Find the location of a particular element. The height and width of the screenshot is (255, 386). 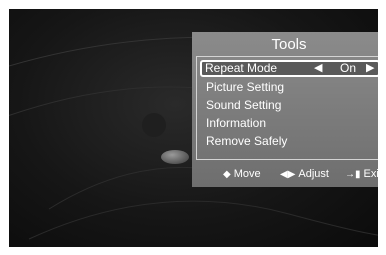

move-label: Move is located at coordinates (247, 174).